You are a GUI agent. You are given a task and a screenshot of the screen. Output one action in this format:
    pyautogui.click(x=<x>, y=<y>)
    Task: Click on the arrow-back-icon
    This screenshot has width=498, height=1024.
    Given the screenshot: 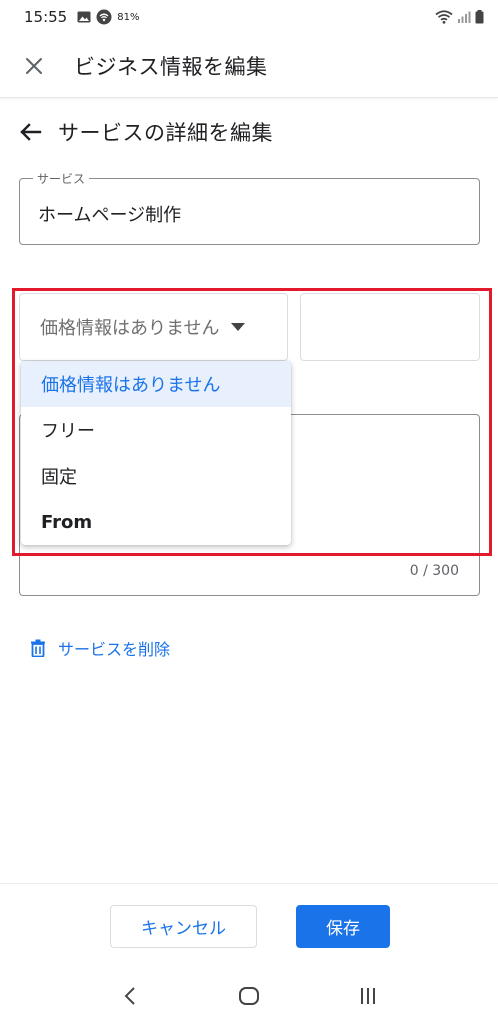 What is the action you would take?
    pyautogui.click(x=31, y=132)
    